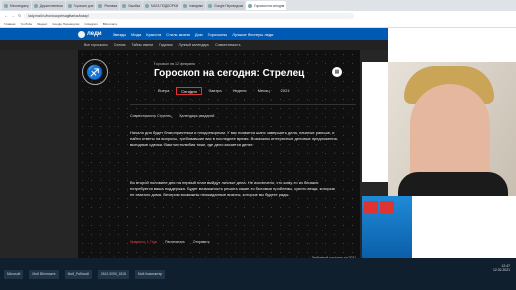 The image size is (516, 290). What do you see at coordinates (174, 64) in the screenshot?
I see `date-line: Гороскоп на 12 февраля` at bounding box center [174, 64].